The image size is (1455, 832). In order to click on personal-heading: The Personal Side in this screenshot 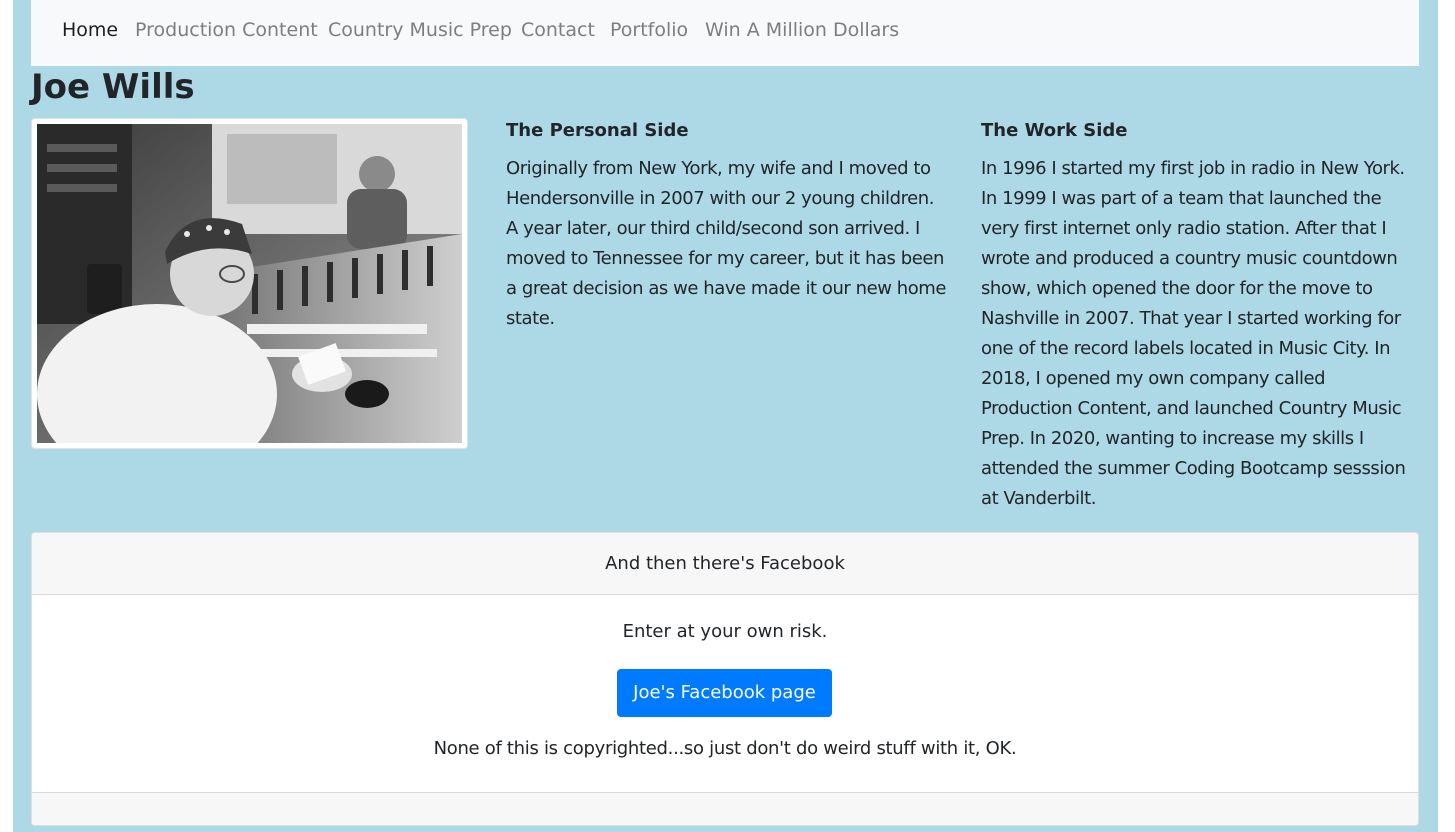, I will do `click(597, 130)`.